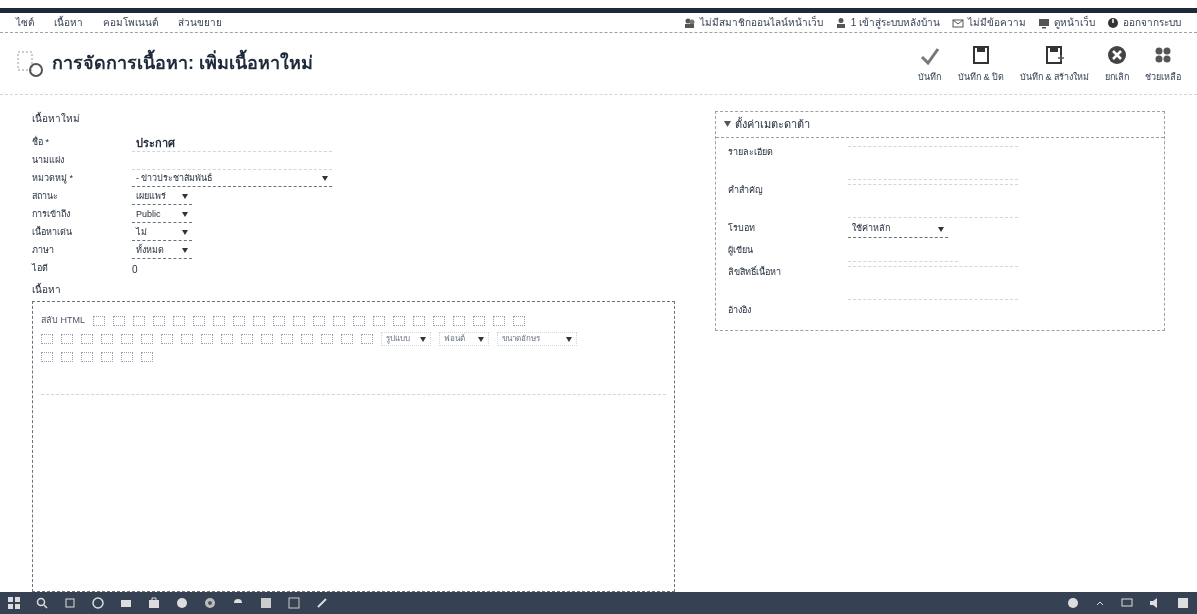  What do you see at coordinates (126, 603) in the screenshot?
I see `folder-icon` at bounding box center [126, 603].